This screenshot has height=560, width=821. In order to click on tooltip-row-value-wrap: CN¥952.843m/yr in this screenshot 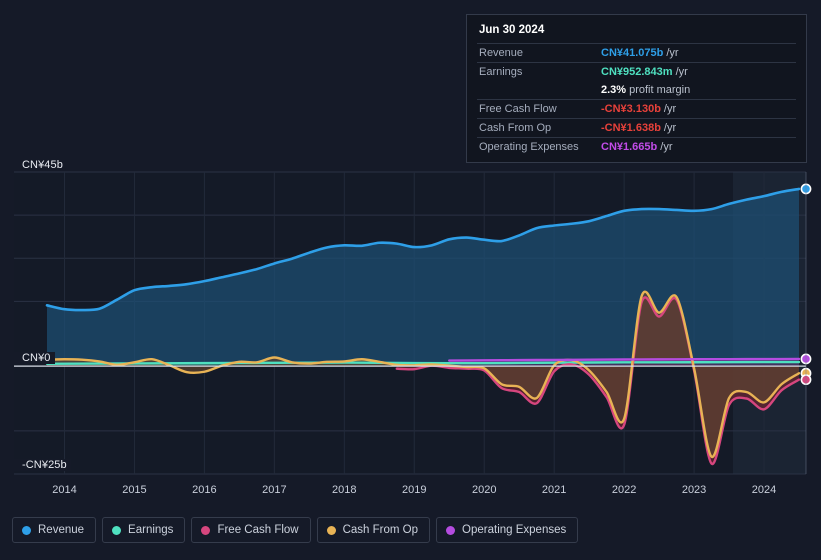, I will do `click(644, 72)`.